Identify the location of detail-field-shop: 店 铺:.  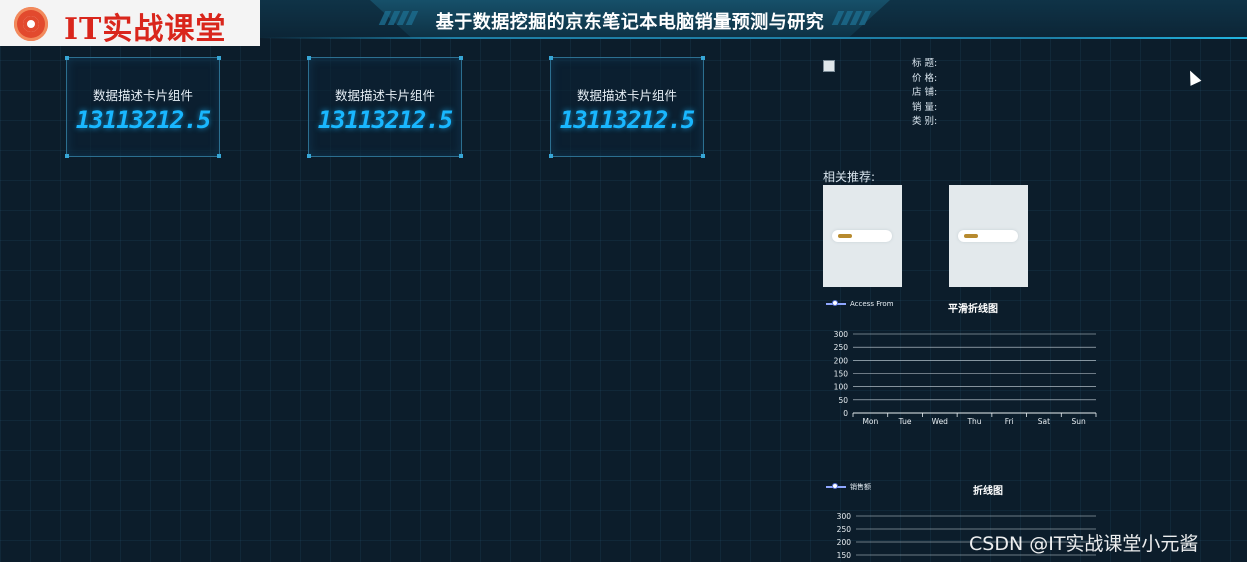
(925, 92).